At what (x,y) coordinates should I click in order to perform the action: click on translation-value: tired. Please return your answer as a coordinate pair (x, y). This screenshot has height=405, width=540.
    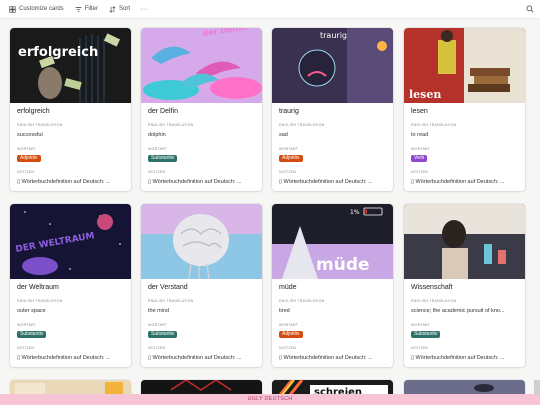
    Looking at the image, I should click on (284, 311).